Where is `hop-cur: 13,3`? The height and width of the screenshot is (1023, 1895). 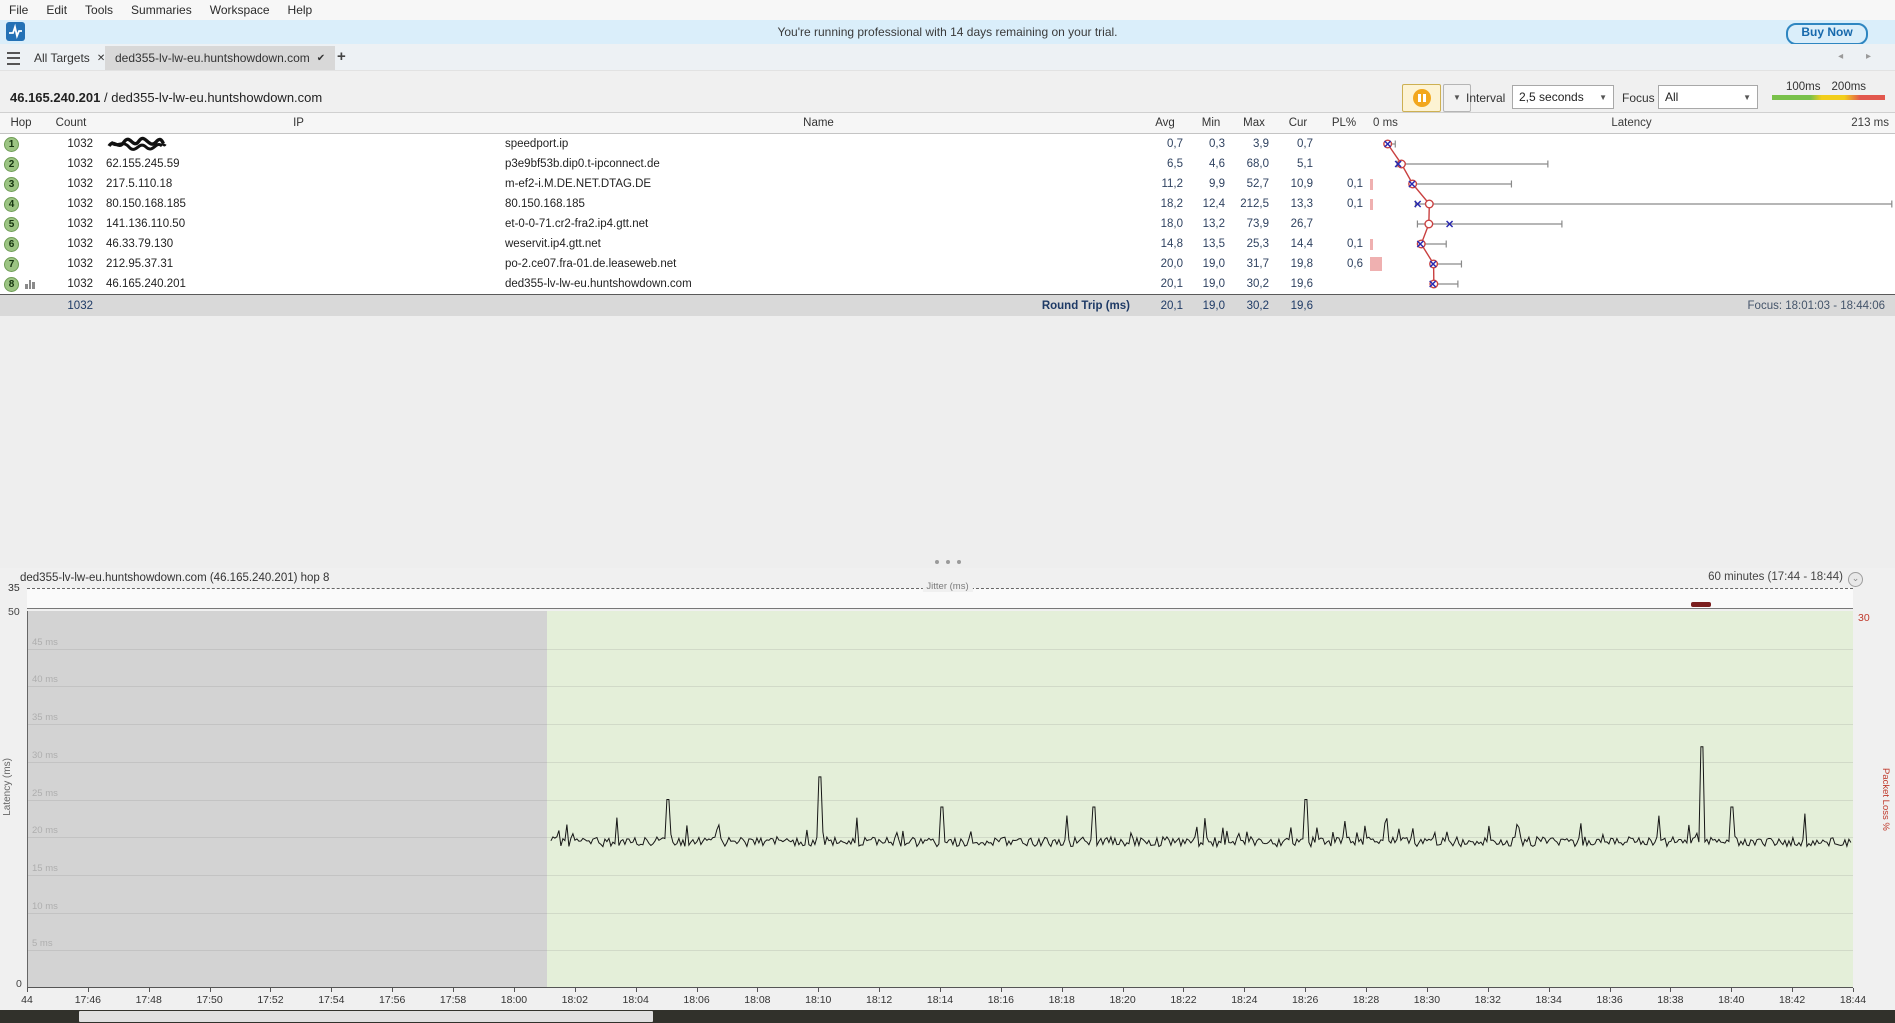 hop-cur: 13,3 is located at coordinates (1301, 204).